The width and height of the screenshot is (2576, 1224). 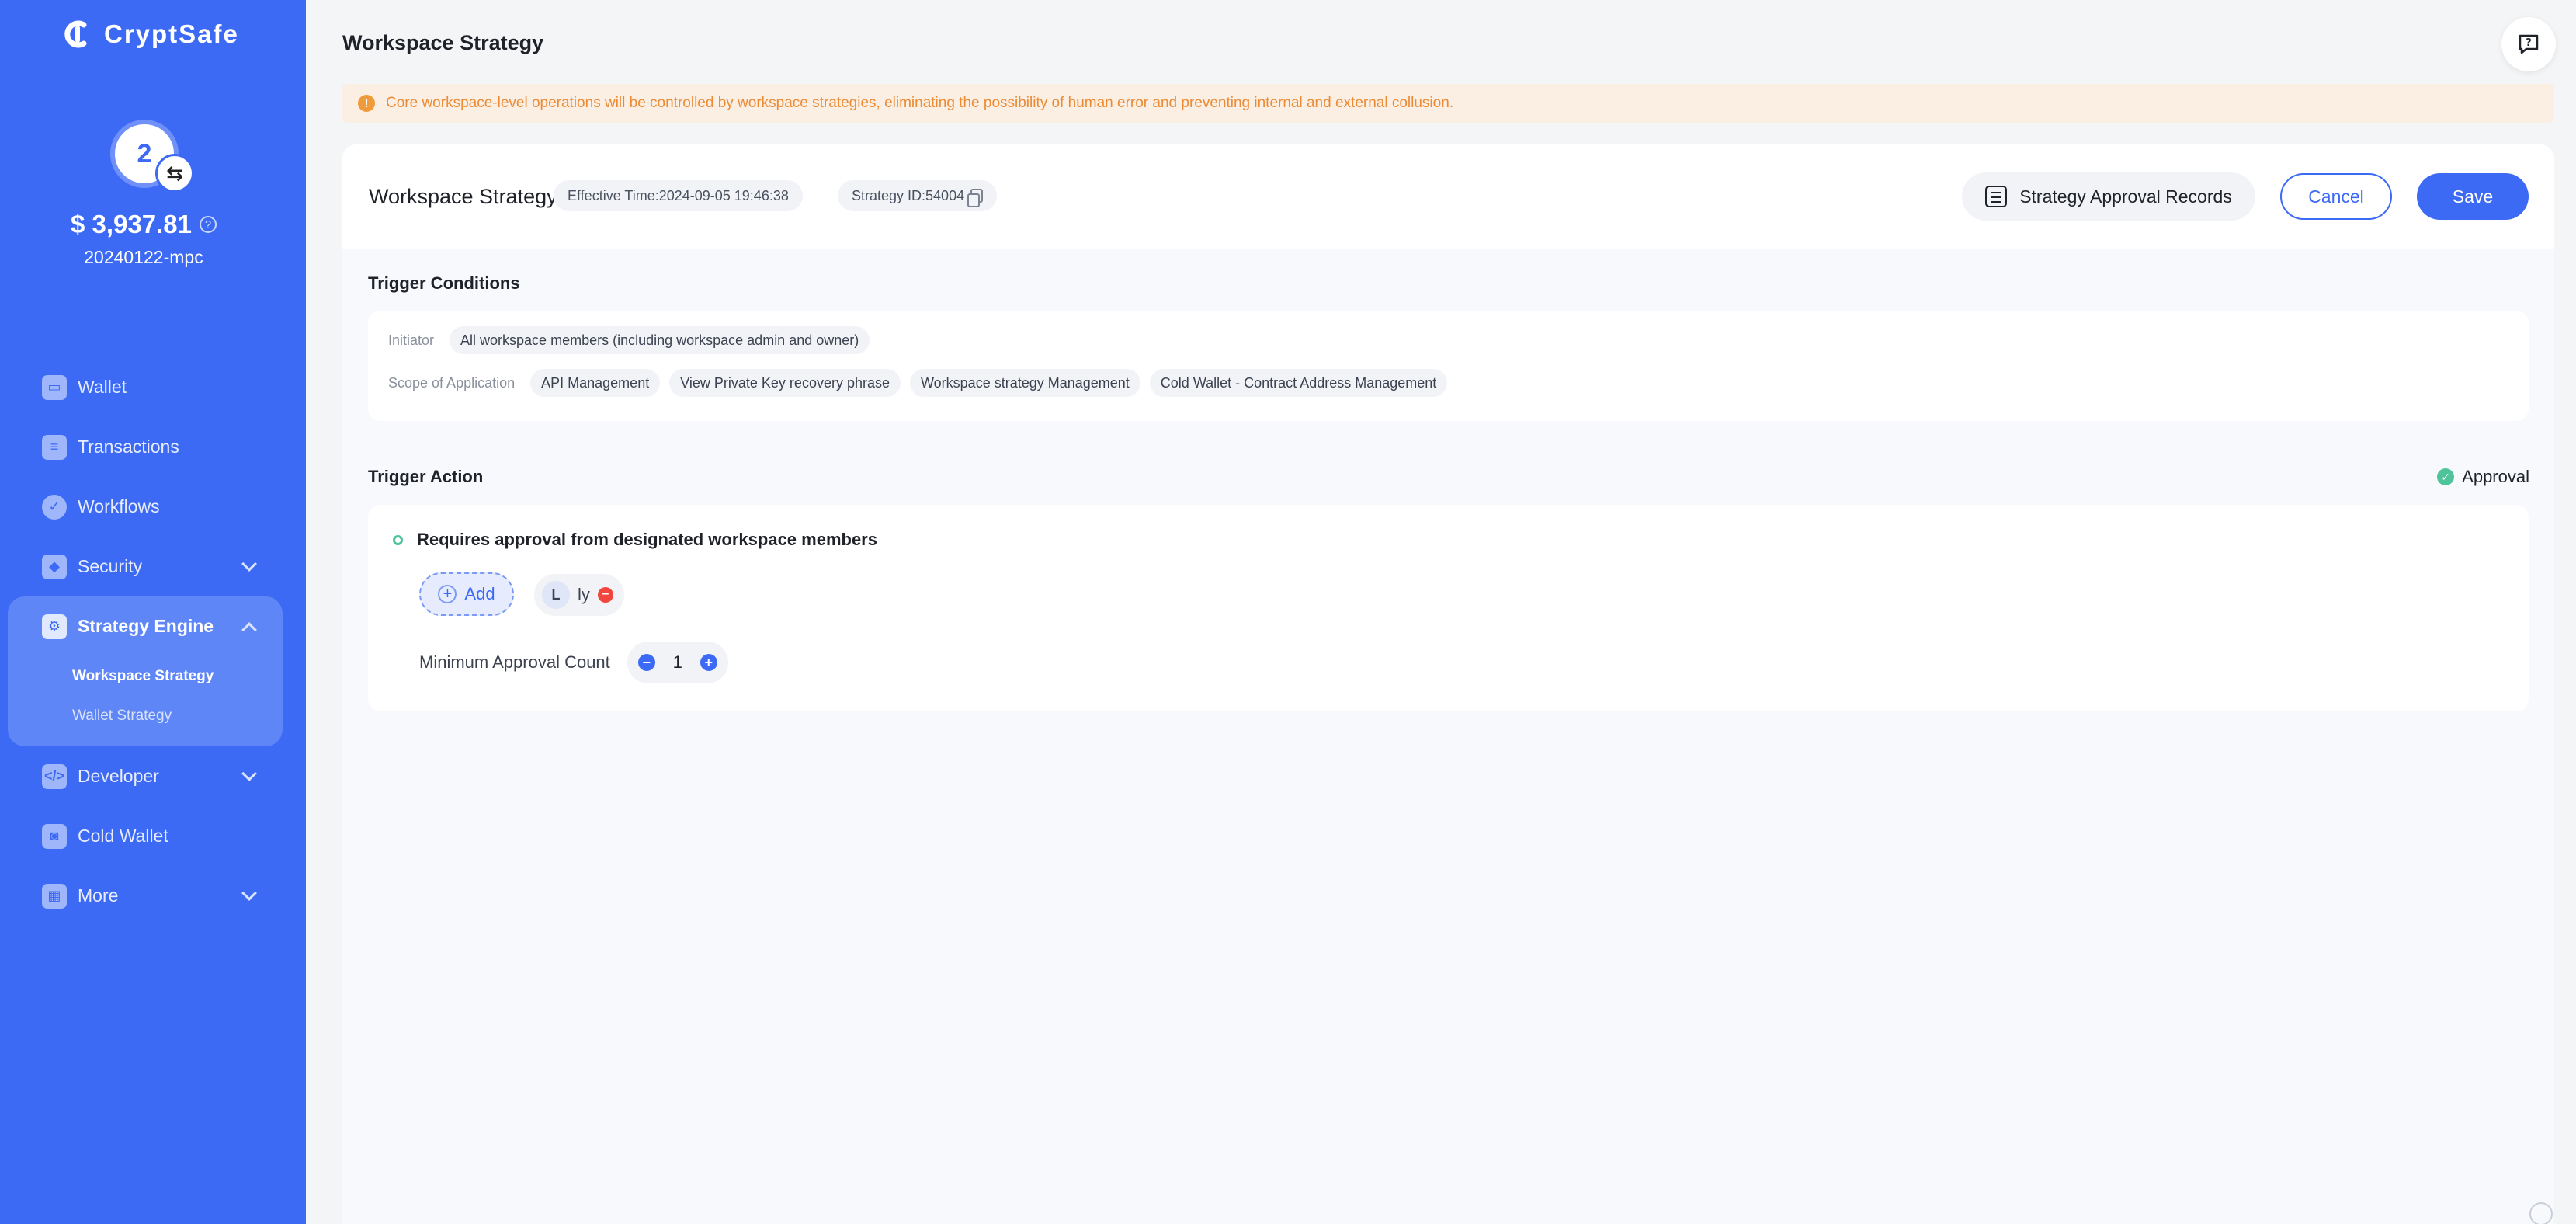 I want to click on account-balance: $ 3,937.81 ?, so click(x=143, y=224).